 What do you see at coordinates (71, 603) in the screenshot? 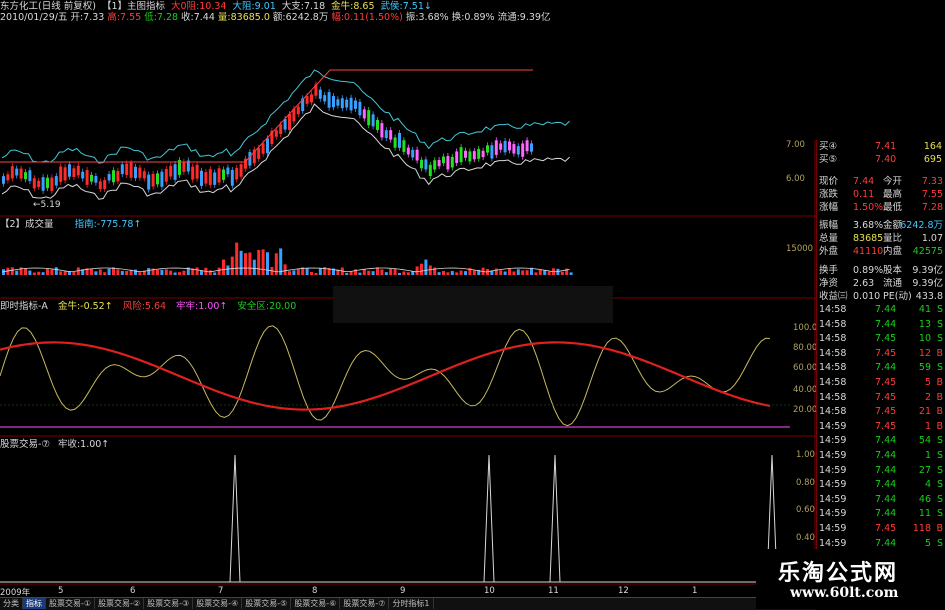
I see `indicator-tab: 股票交易-①` at bounding box center [71, 603].